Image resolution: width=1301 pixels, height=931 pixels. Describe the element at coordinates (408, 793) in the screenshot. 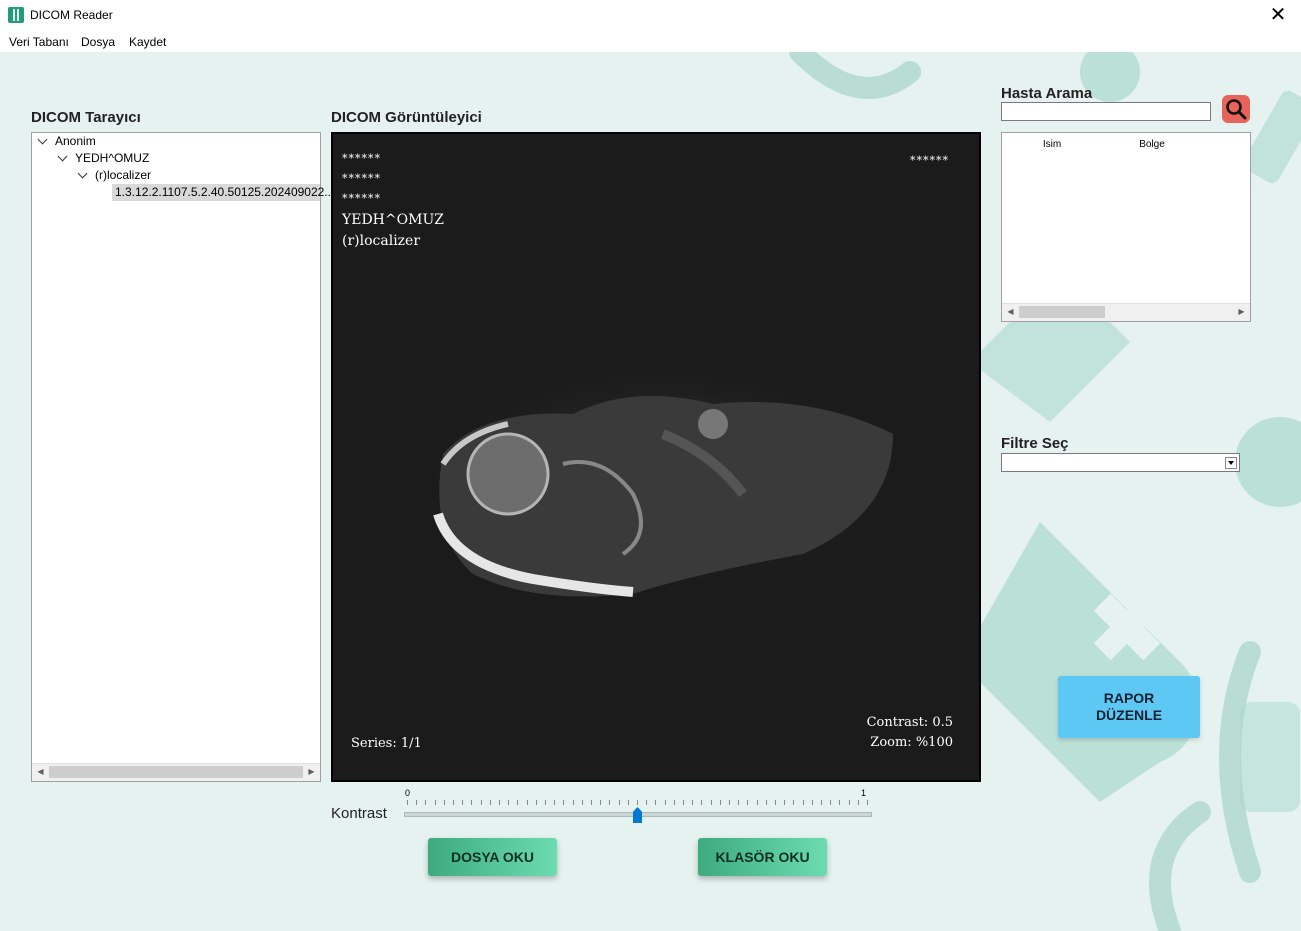

I see `slider-min-label: 0` at that location.